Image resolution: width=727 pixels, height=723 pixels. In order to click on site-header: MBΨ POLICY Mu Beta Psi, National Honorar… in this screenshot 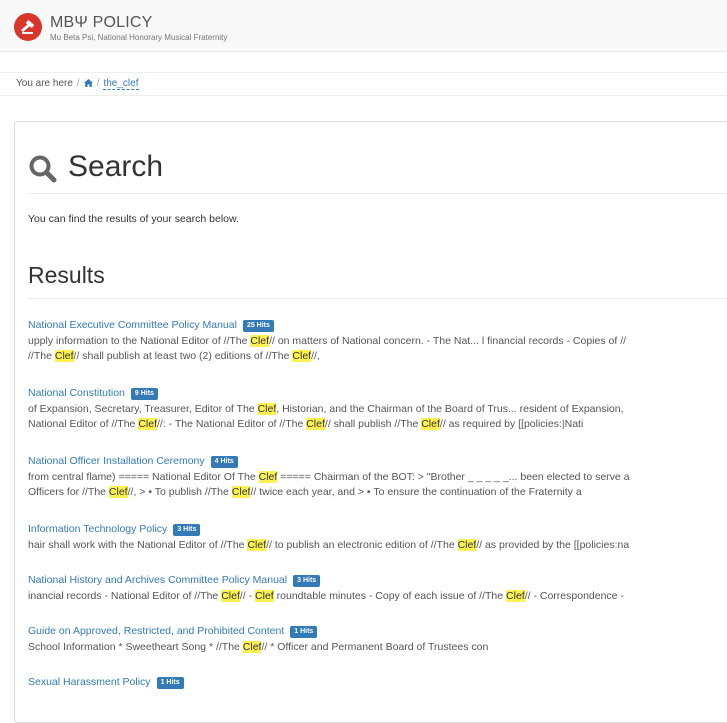, I will do `click(363, 26)`.